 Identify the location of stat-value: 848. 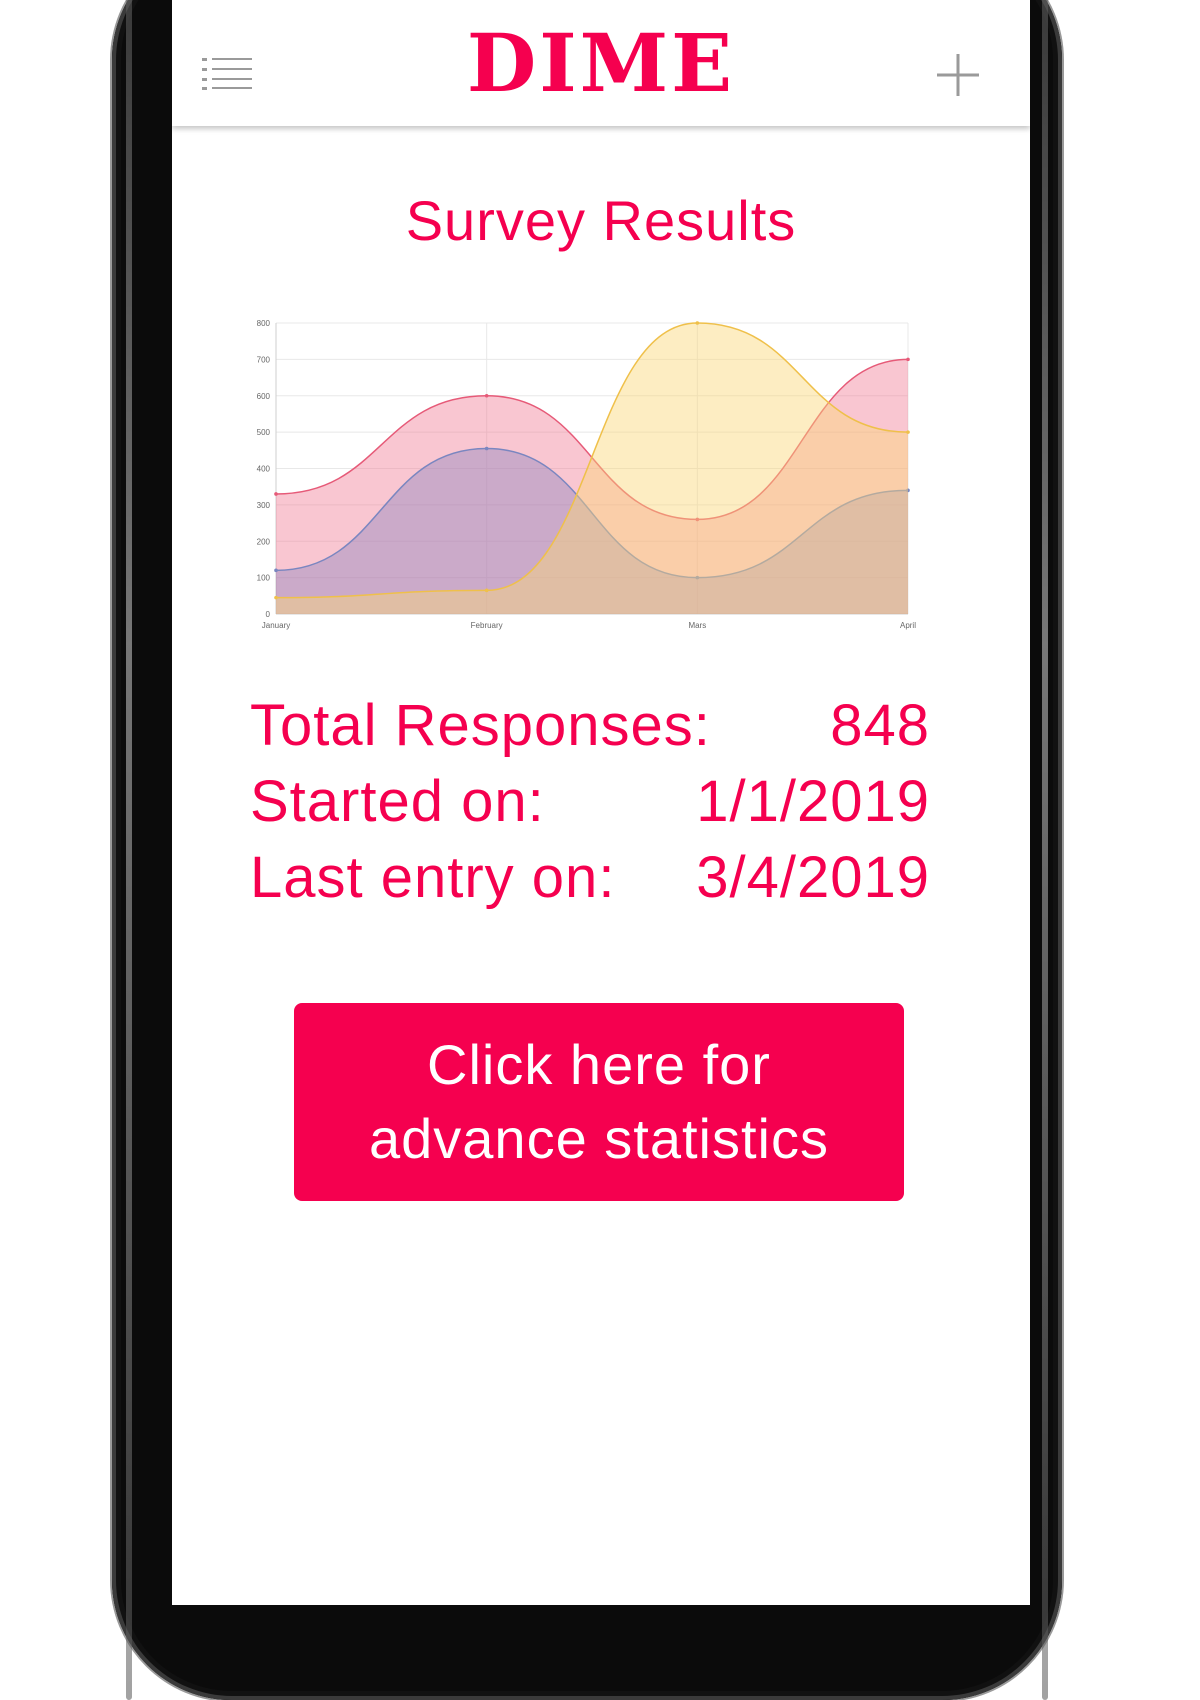
(880, 725).